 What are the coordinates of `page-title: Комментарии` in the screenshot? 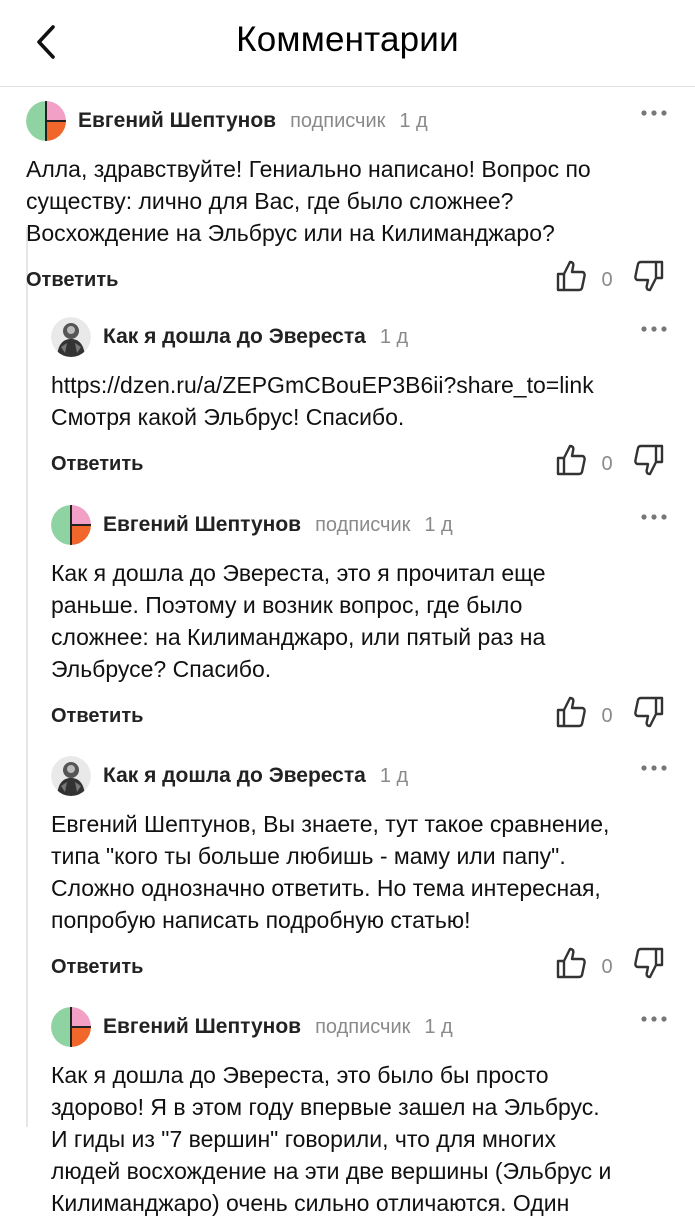 It's located at (347, 39).